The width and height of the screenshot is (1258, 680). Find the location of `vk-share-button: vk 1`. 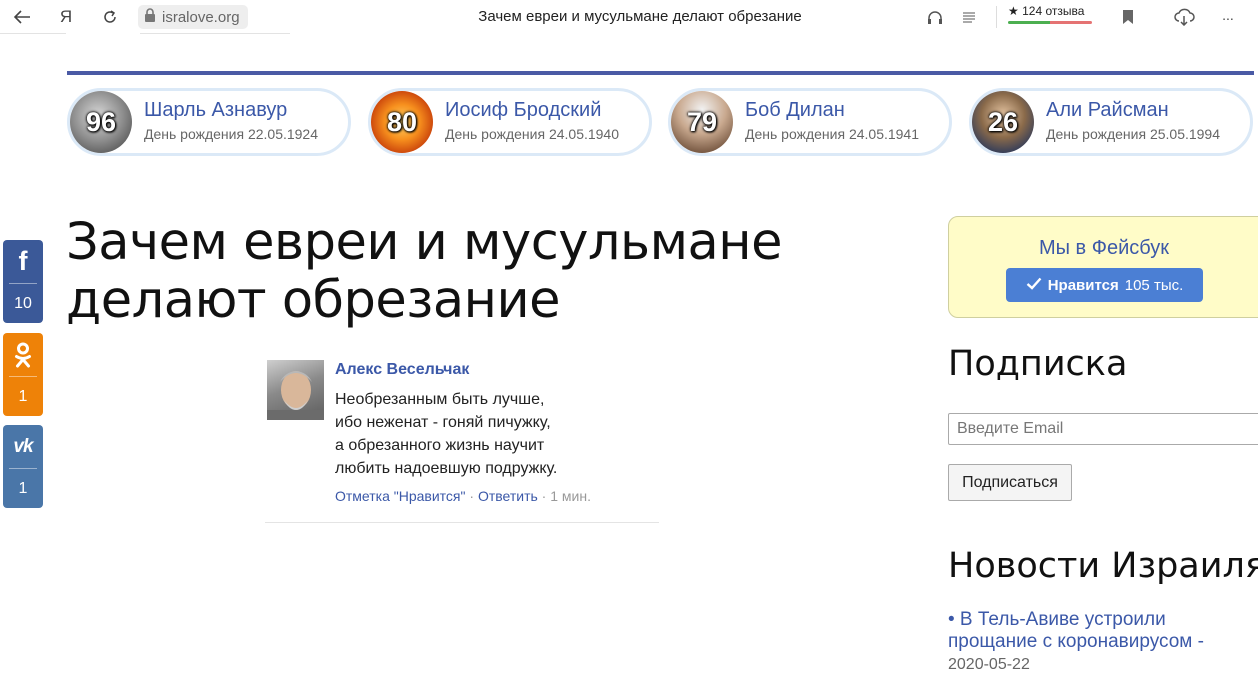

vk-share-button: vk 1 is located at coordinates (23, 466).